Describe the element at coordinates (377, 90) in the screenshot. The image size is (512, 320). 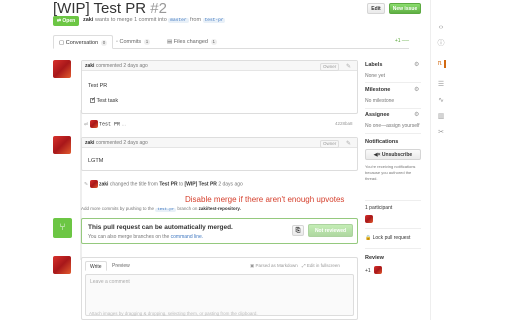
I see `milestone-heading: Milestone` at that location.